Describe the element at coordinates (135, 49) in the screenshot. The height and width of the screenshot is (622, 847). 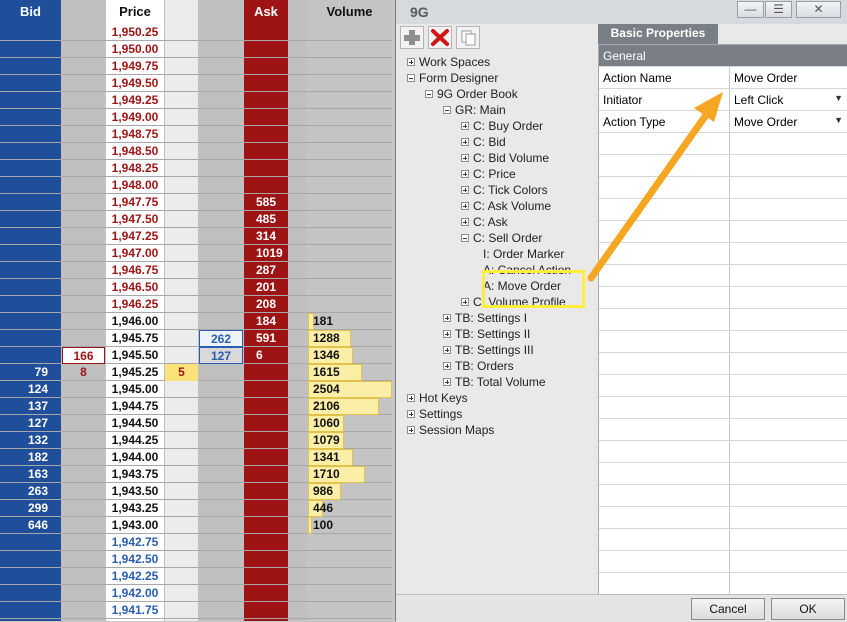
I see `price-cell: 1,950.00` at that location.